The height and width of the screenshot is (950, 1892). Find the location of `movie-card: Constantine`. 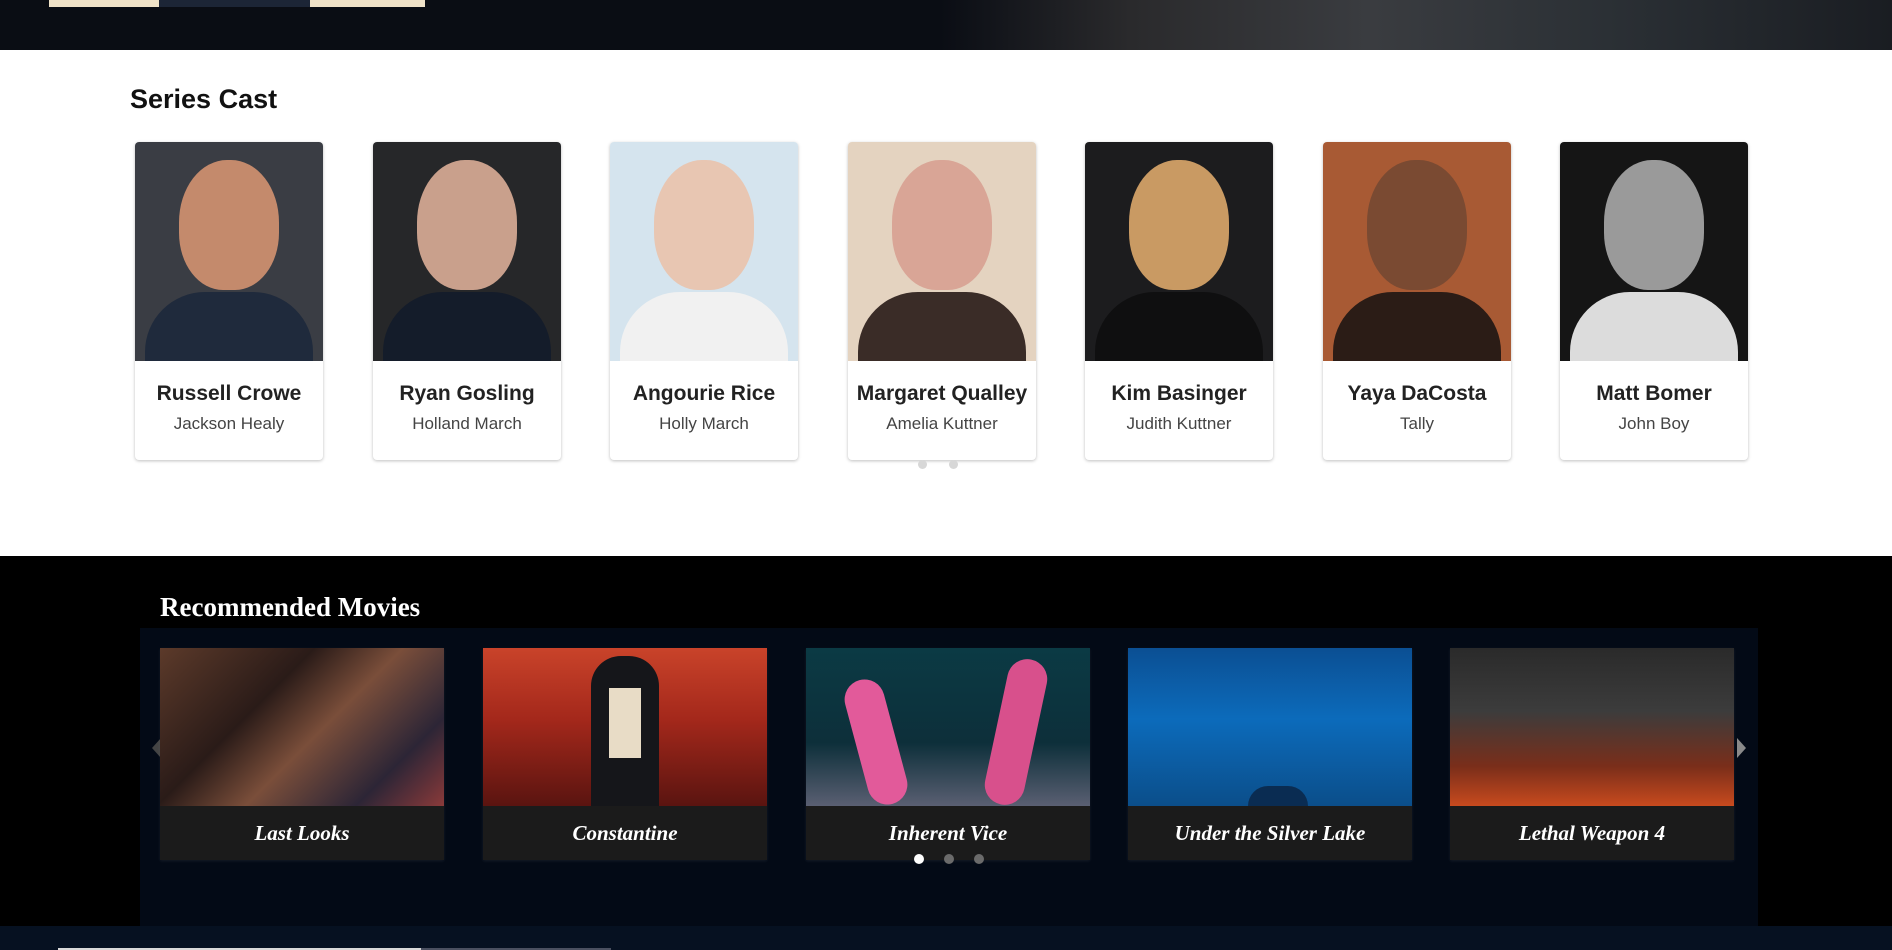

movie-card: Constantine is located at coordinates (625, 754).